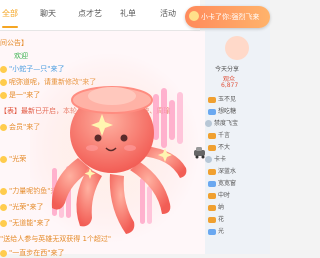  Describe the element at coordinates (237, 99) in the screenshot. I see `viewer-row: 玉不见` at that location.